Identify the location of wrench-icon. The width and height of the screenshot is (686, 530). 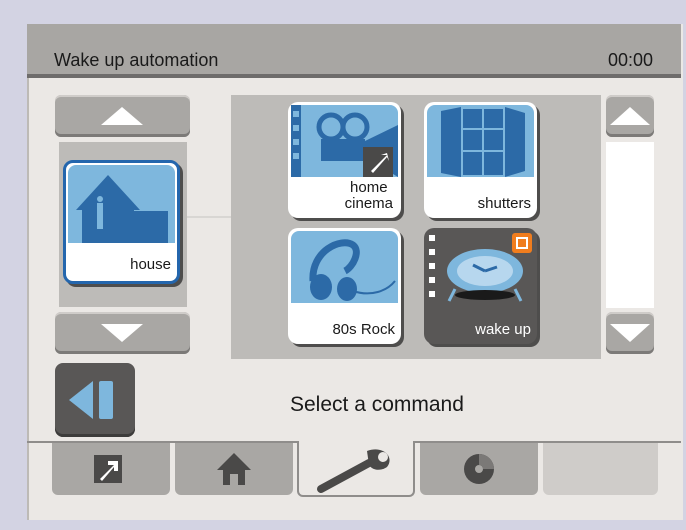
(353, 471).